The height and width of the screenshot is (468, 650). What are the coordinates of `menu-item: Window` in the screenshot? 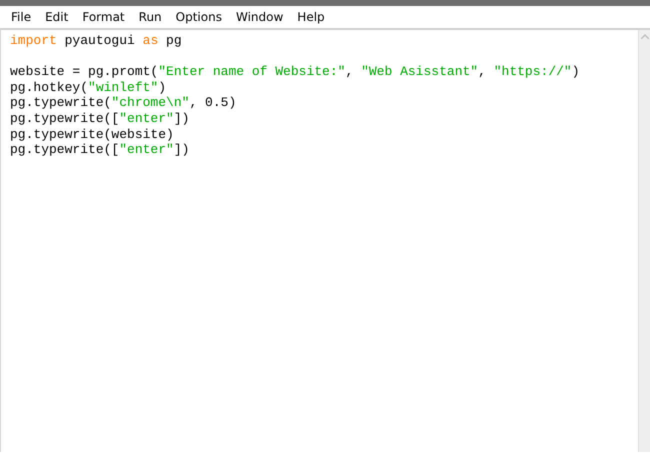 It's located at (259, 17).